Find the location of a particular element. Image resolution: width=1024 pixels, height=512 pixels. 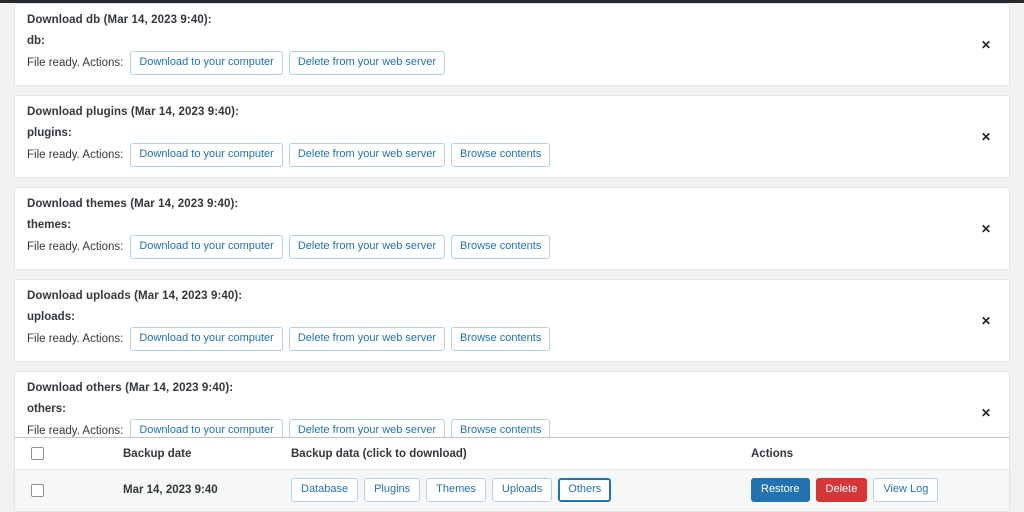

select-all-checkbox is located at coordinates (37, 453).